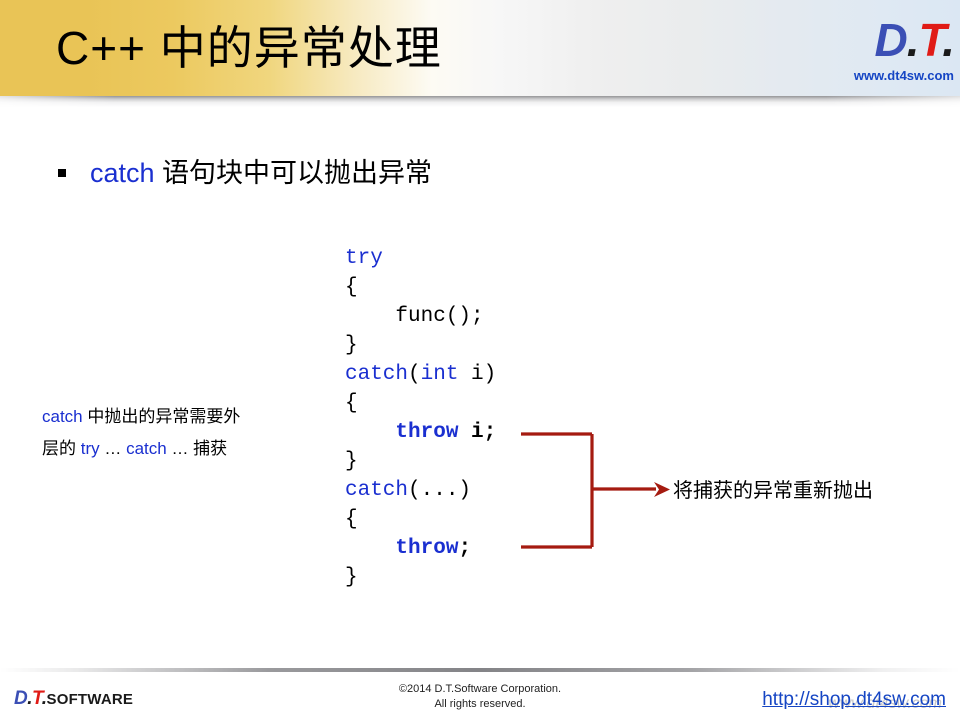  What do you see at coordinates (62, 173) in the screenshot?
I see `bullet-square-icon` at bounding box center [62, 173].